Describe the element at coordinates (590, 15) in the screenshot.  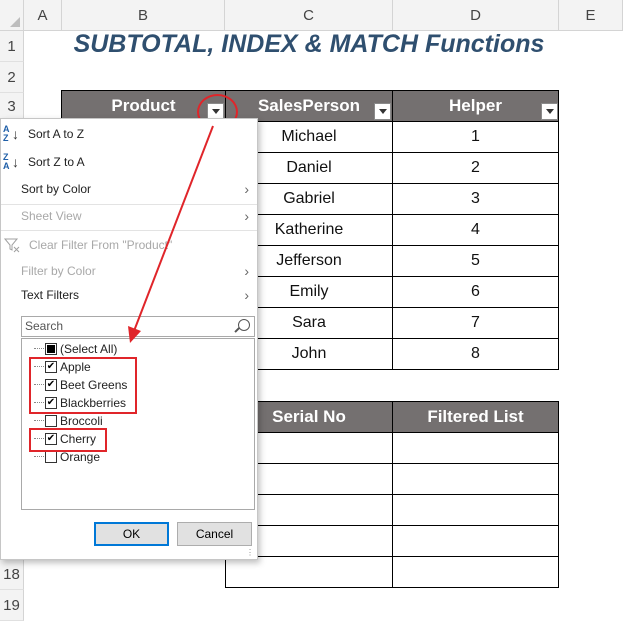
I see `column-label: E` at that location.